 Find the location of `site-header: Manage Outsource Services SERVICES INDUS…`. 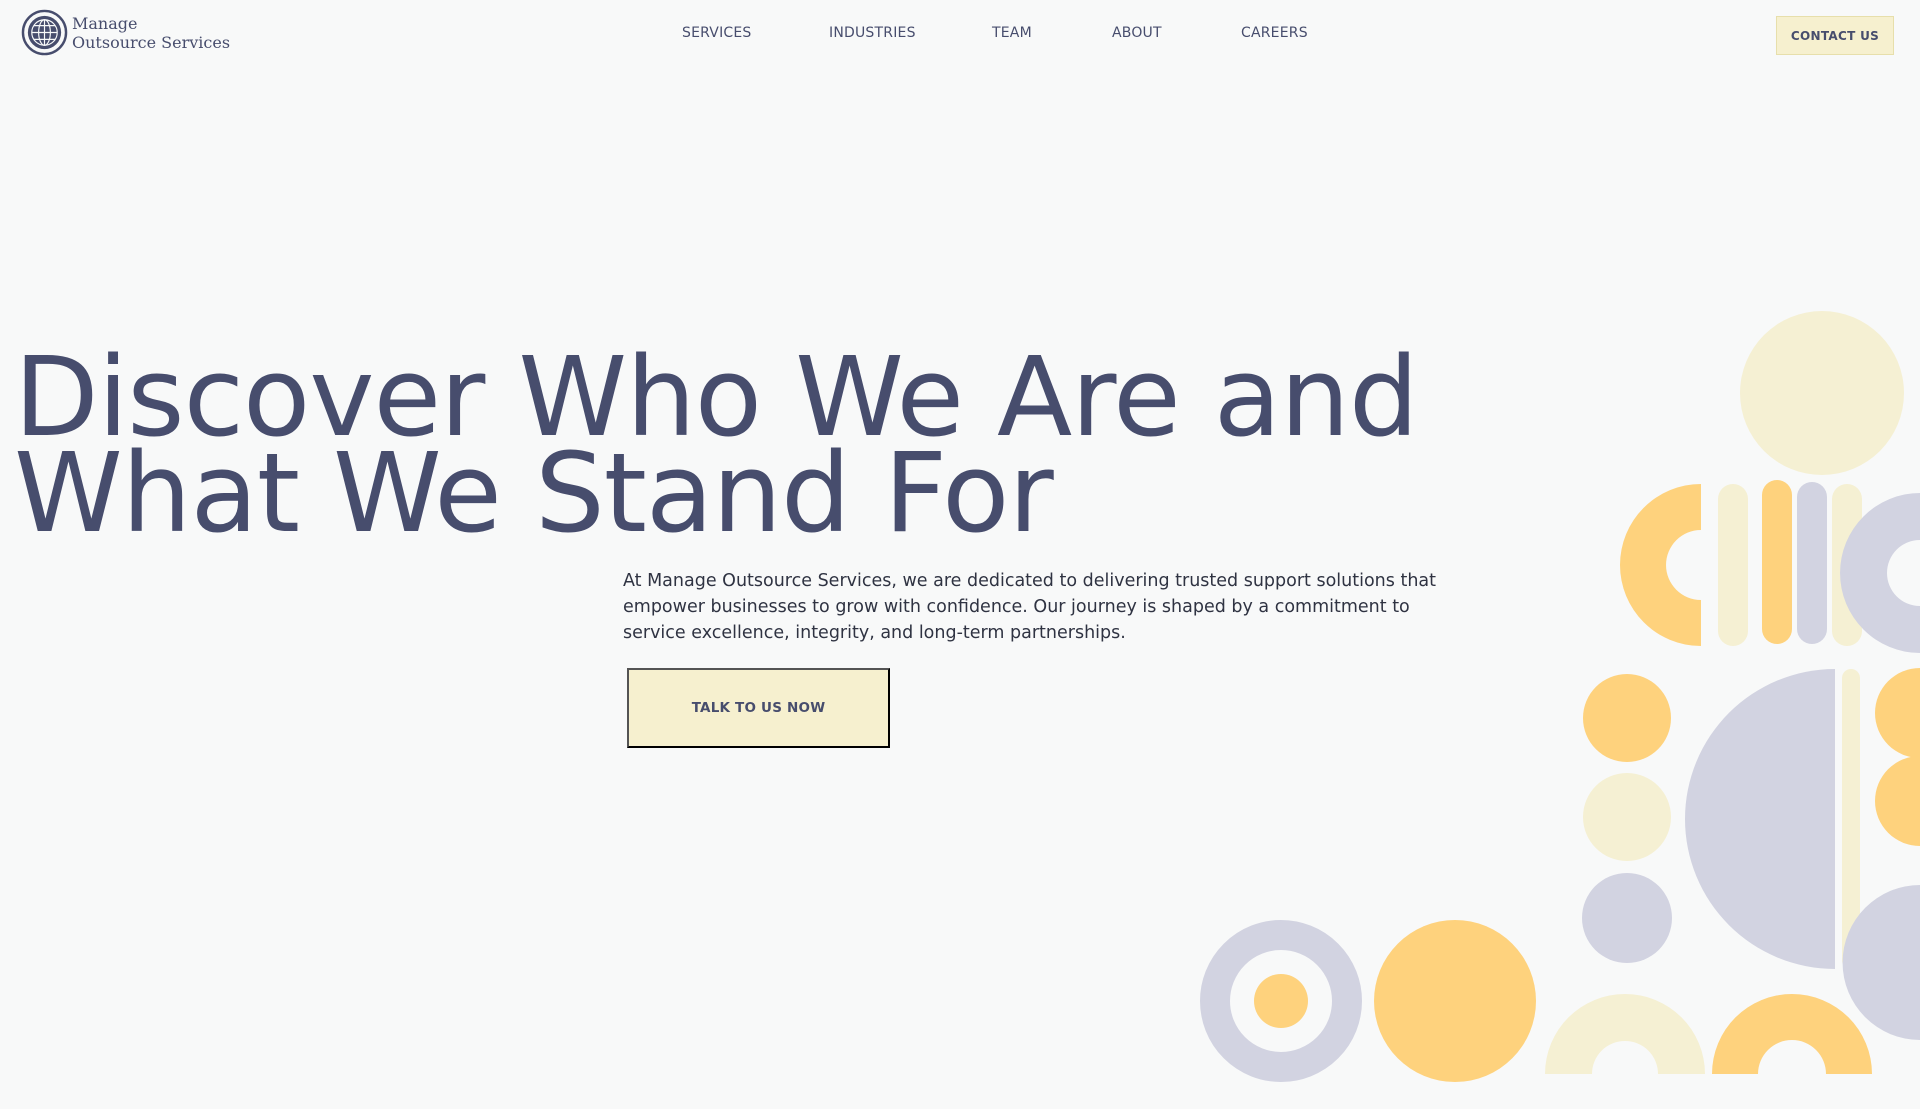

site-header: Manage Outsource Services SERVICES INDUS… is located at coordinates (960, 35).